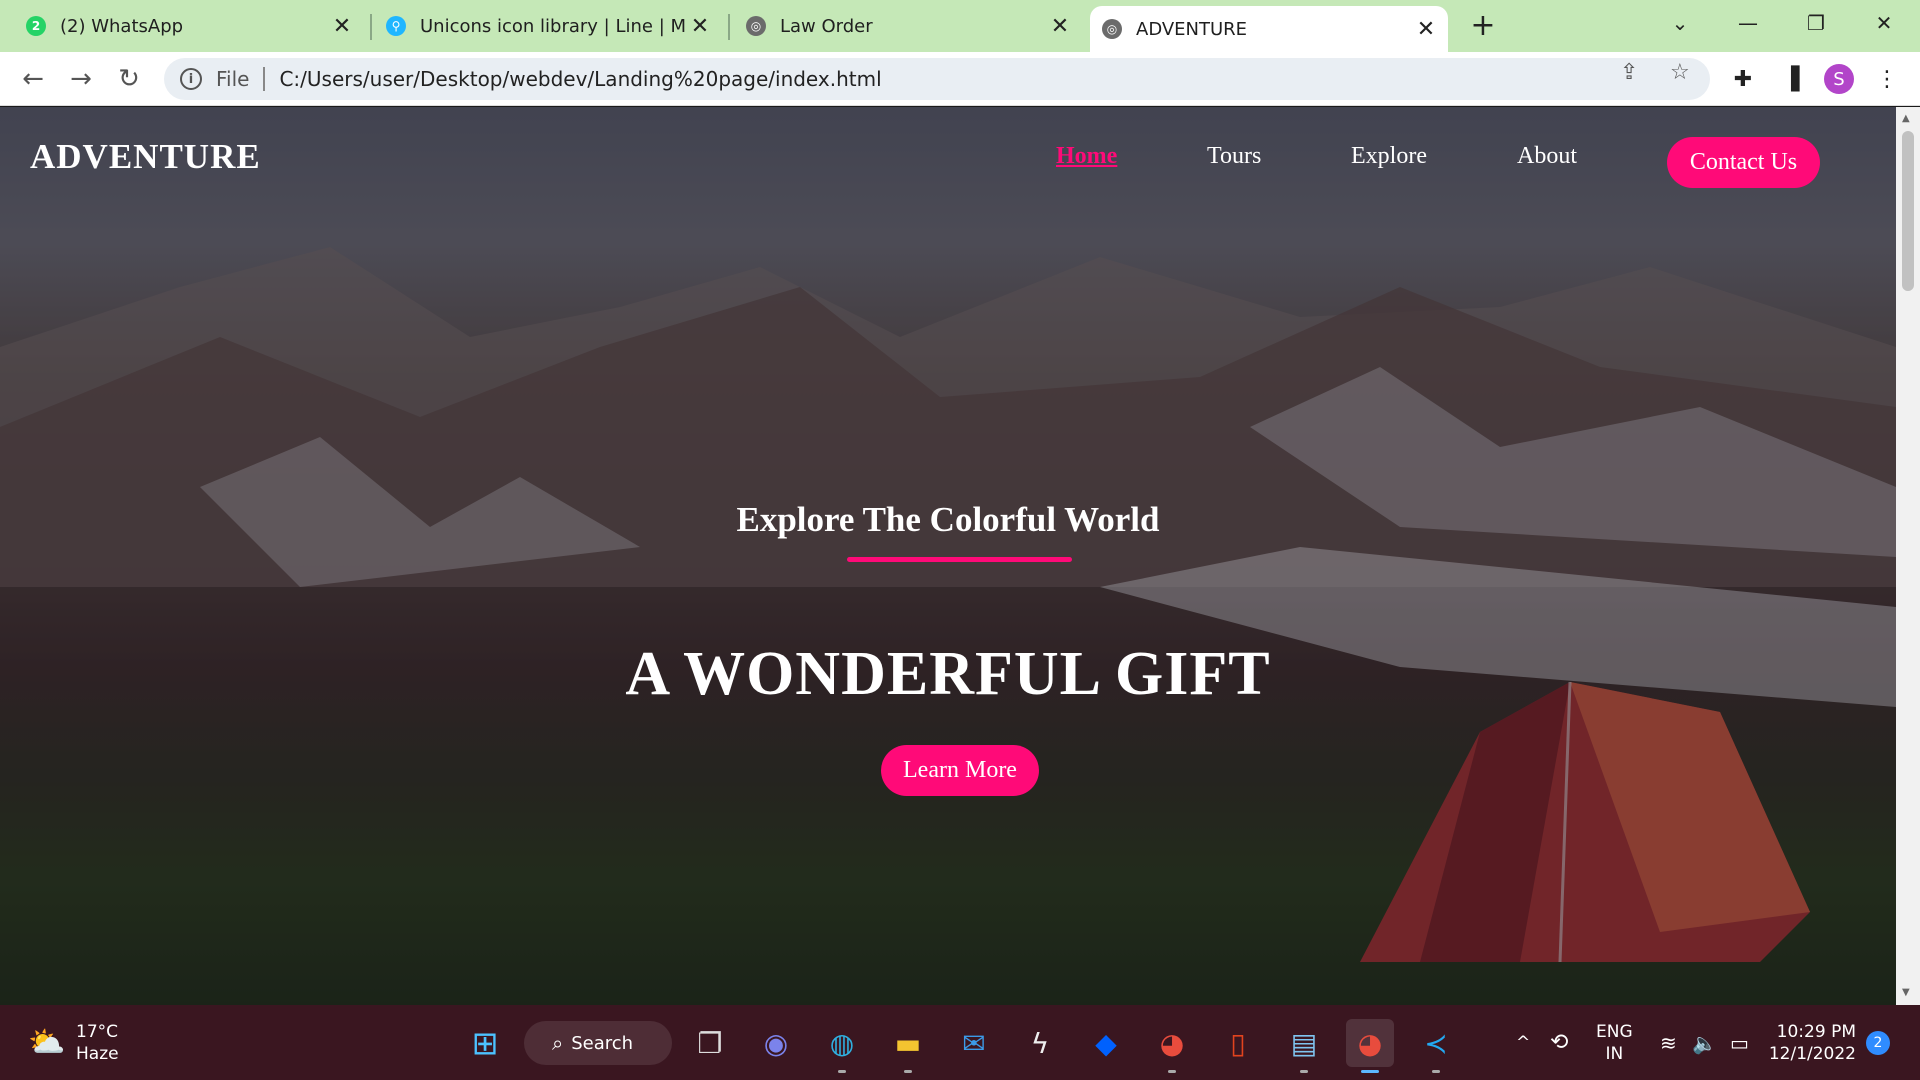  Describe the element at coordinates (974, 1043) in the screenshot. I see `mail-icon: ✉` at that location.